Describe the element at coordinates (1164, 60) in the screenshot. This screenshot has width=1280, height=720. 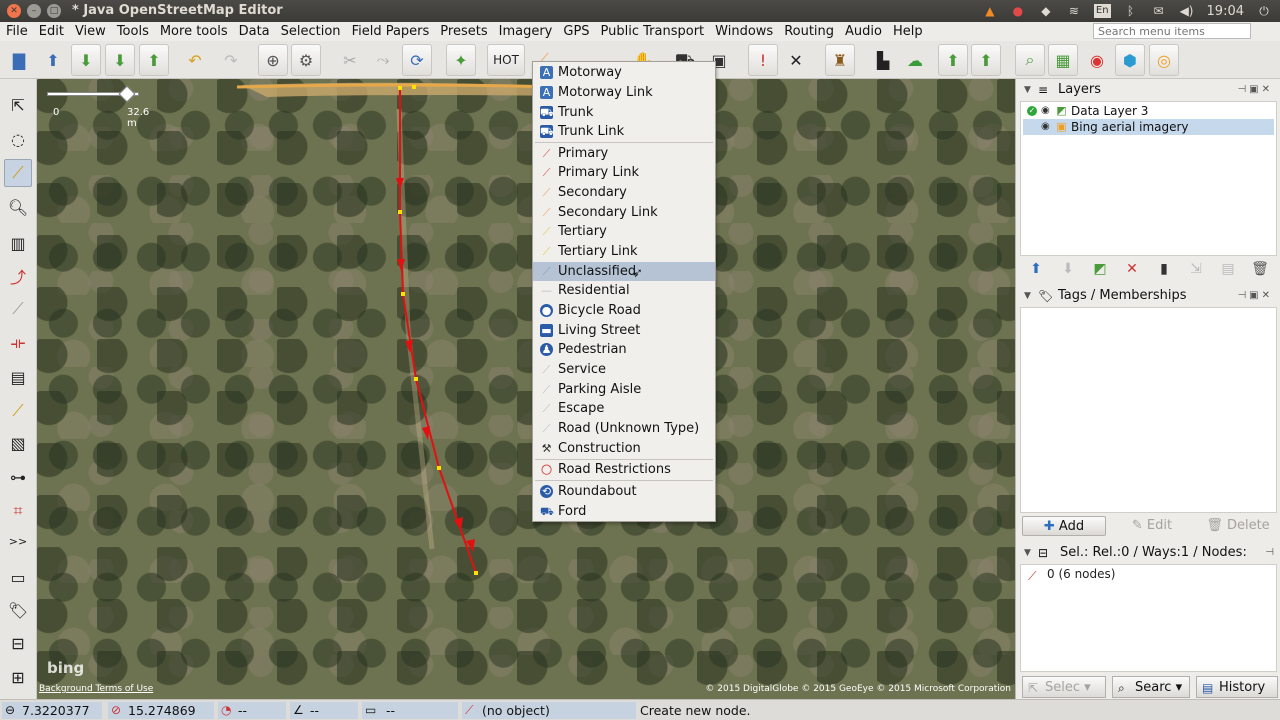
I see `plugin-ring-icon: ◎` at that location.